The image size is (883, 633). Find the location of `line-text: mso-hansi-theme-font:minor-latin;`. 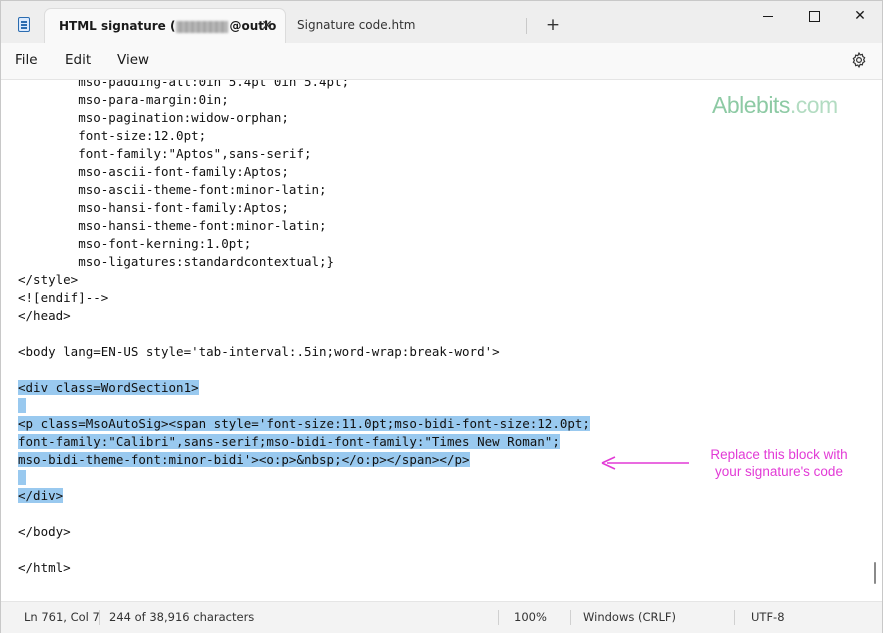

line-text: mso-hansi-theme-font:minor-latin; is located at coordinates (172, 225).